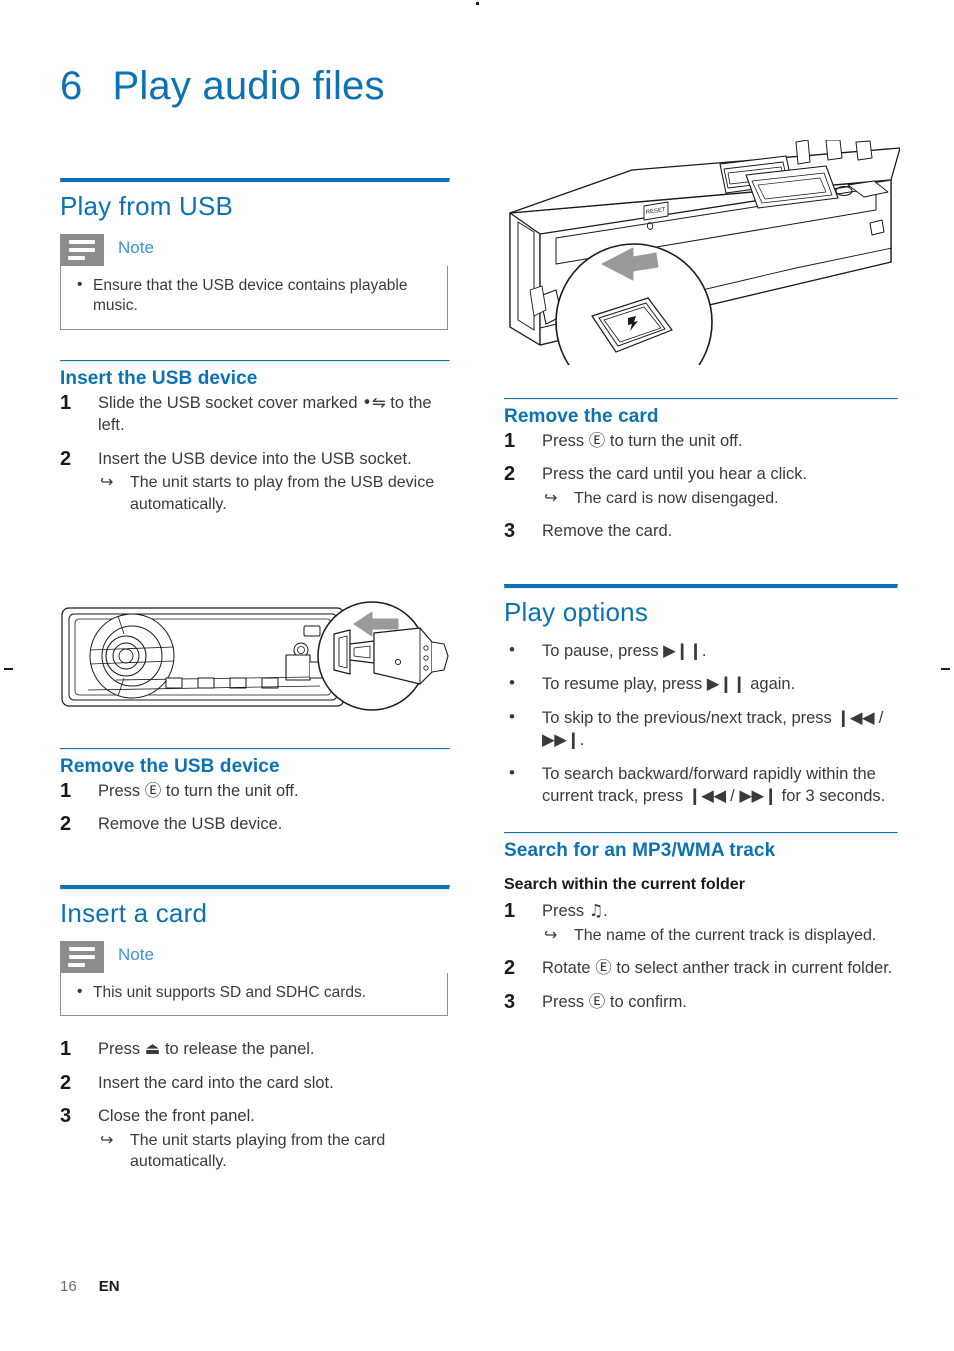 This screenshot has width=954, height=1351. What do you see at coordinates (640, 851) in the screenshot?
I see `subsection-title-search-track: Search for an MP3/WMA track` at bounding box center [640, 851].